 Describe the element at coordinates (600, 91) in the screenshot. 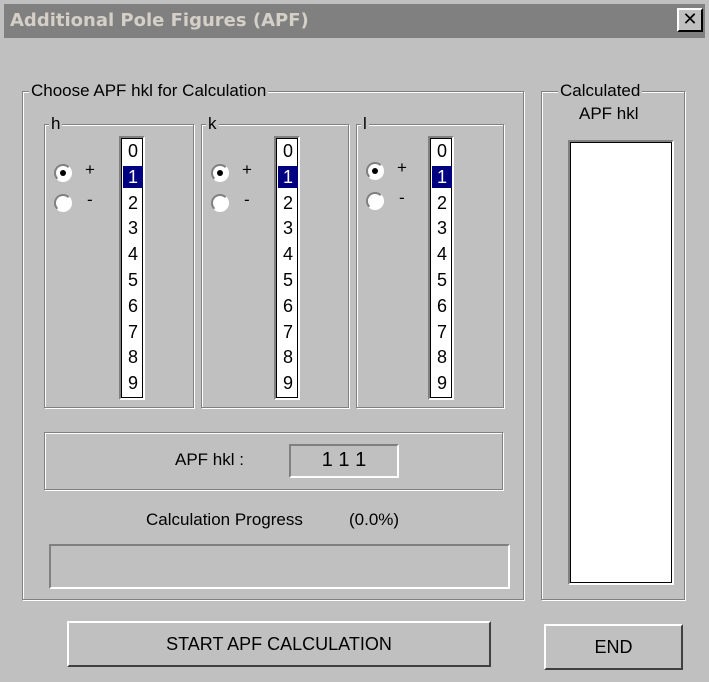

I see `calculated-label-line1: Calculated` at that location.